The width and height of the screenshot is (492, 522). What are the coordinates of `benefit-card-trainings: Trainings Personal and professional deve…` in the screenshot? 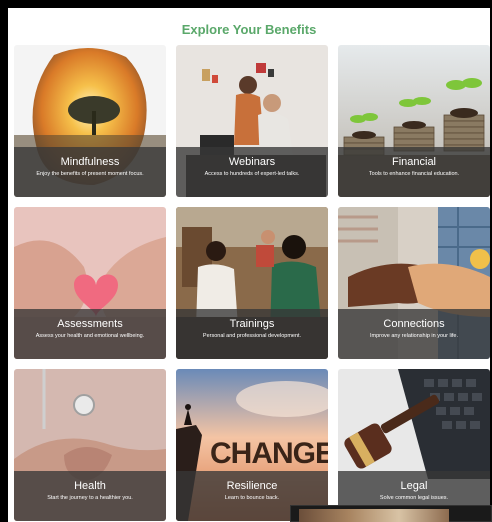 It's located at (252, 283).